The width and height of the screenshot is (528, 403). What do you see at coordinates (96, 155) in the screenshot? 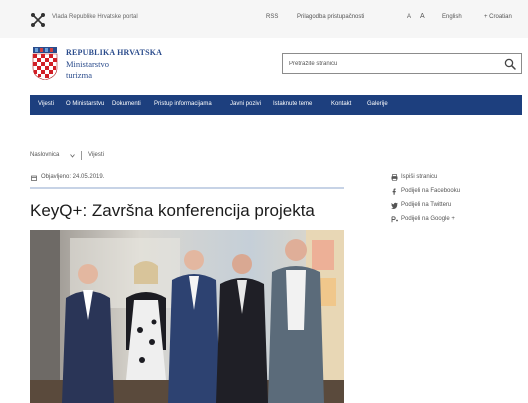
I see `breadcrumb-current: Vijesti` at bounding box center [96, 155].